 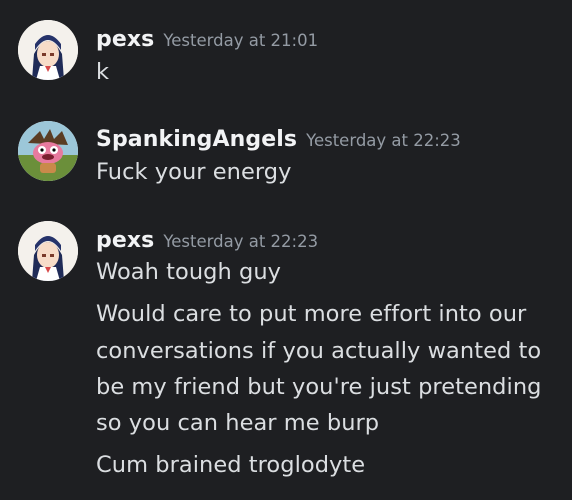 I want to click on message-text: Cum brained troglodyte, so click(x=231, y=465).